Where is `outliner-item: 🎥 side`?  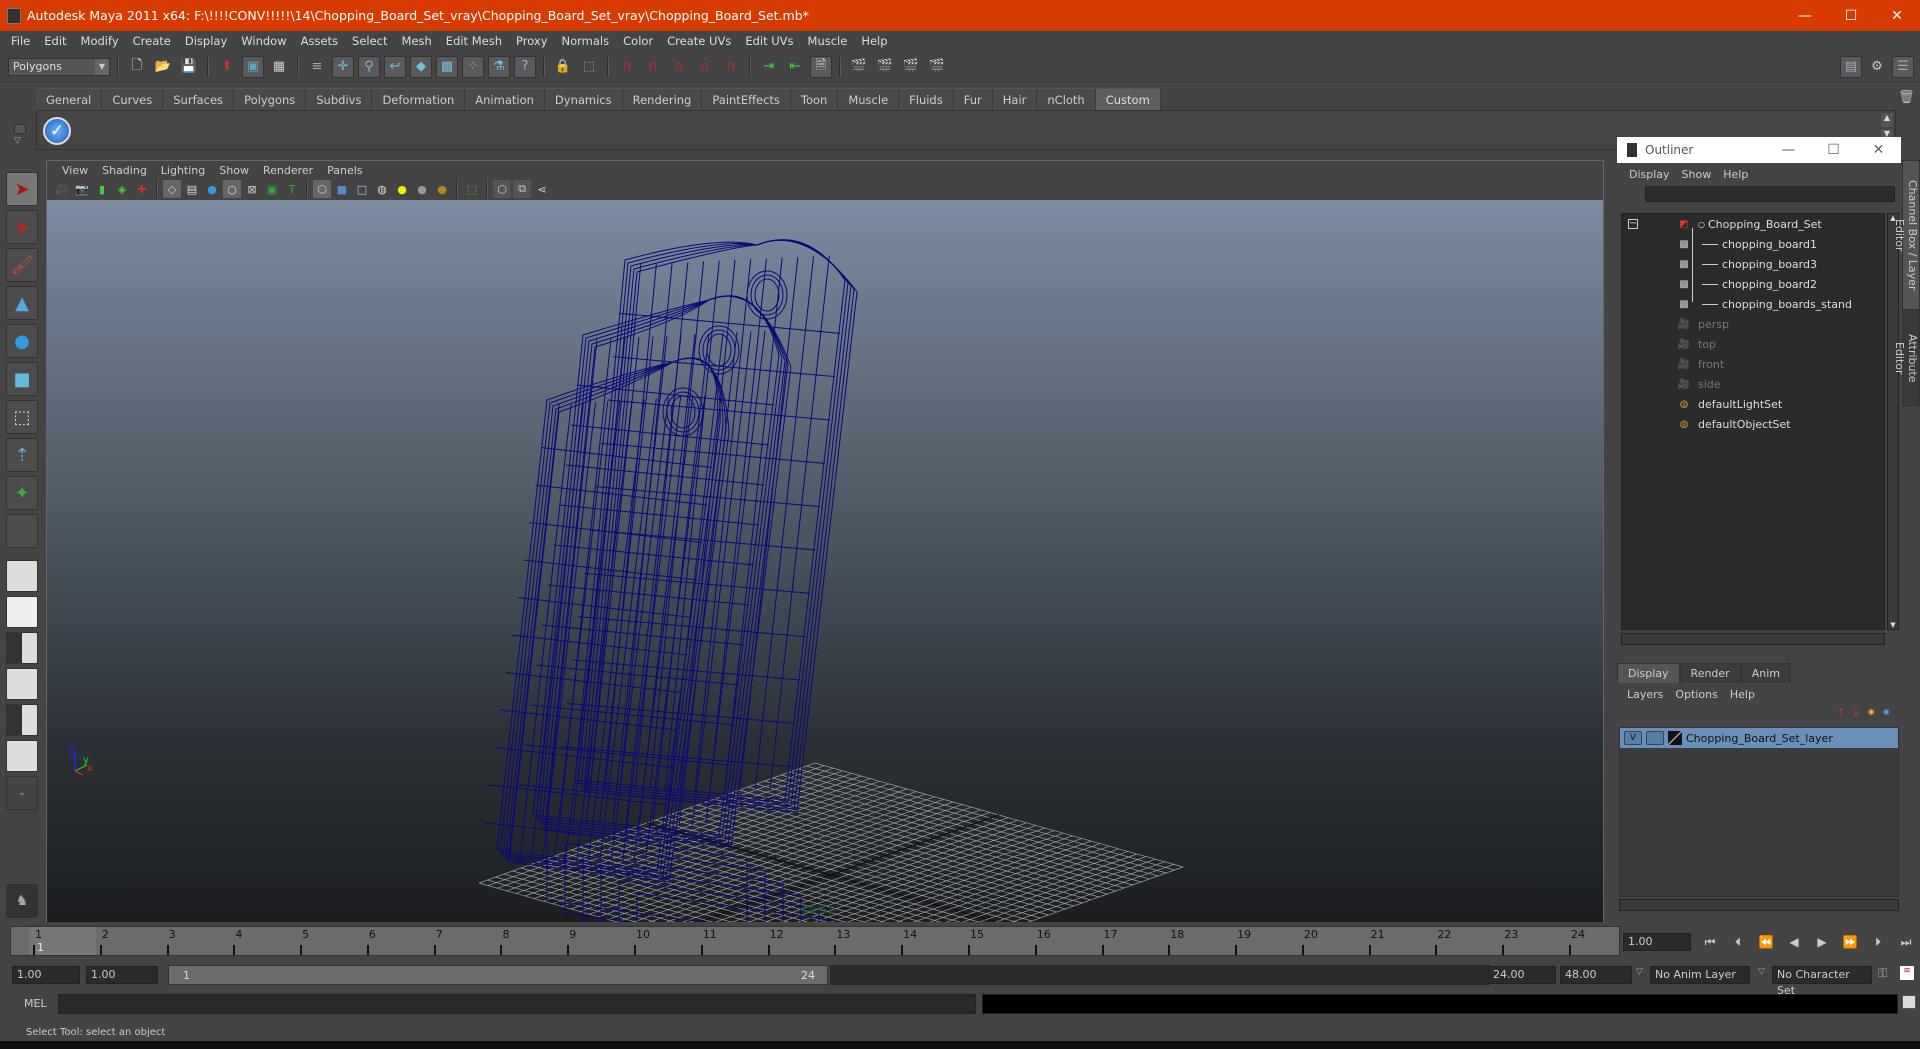 outliner-item: 🎥 side is located at coordinates (1753, 384).